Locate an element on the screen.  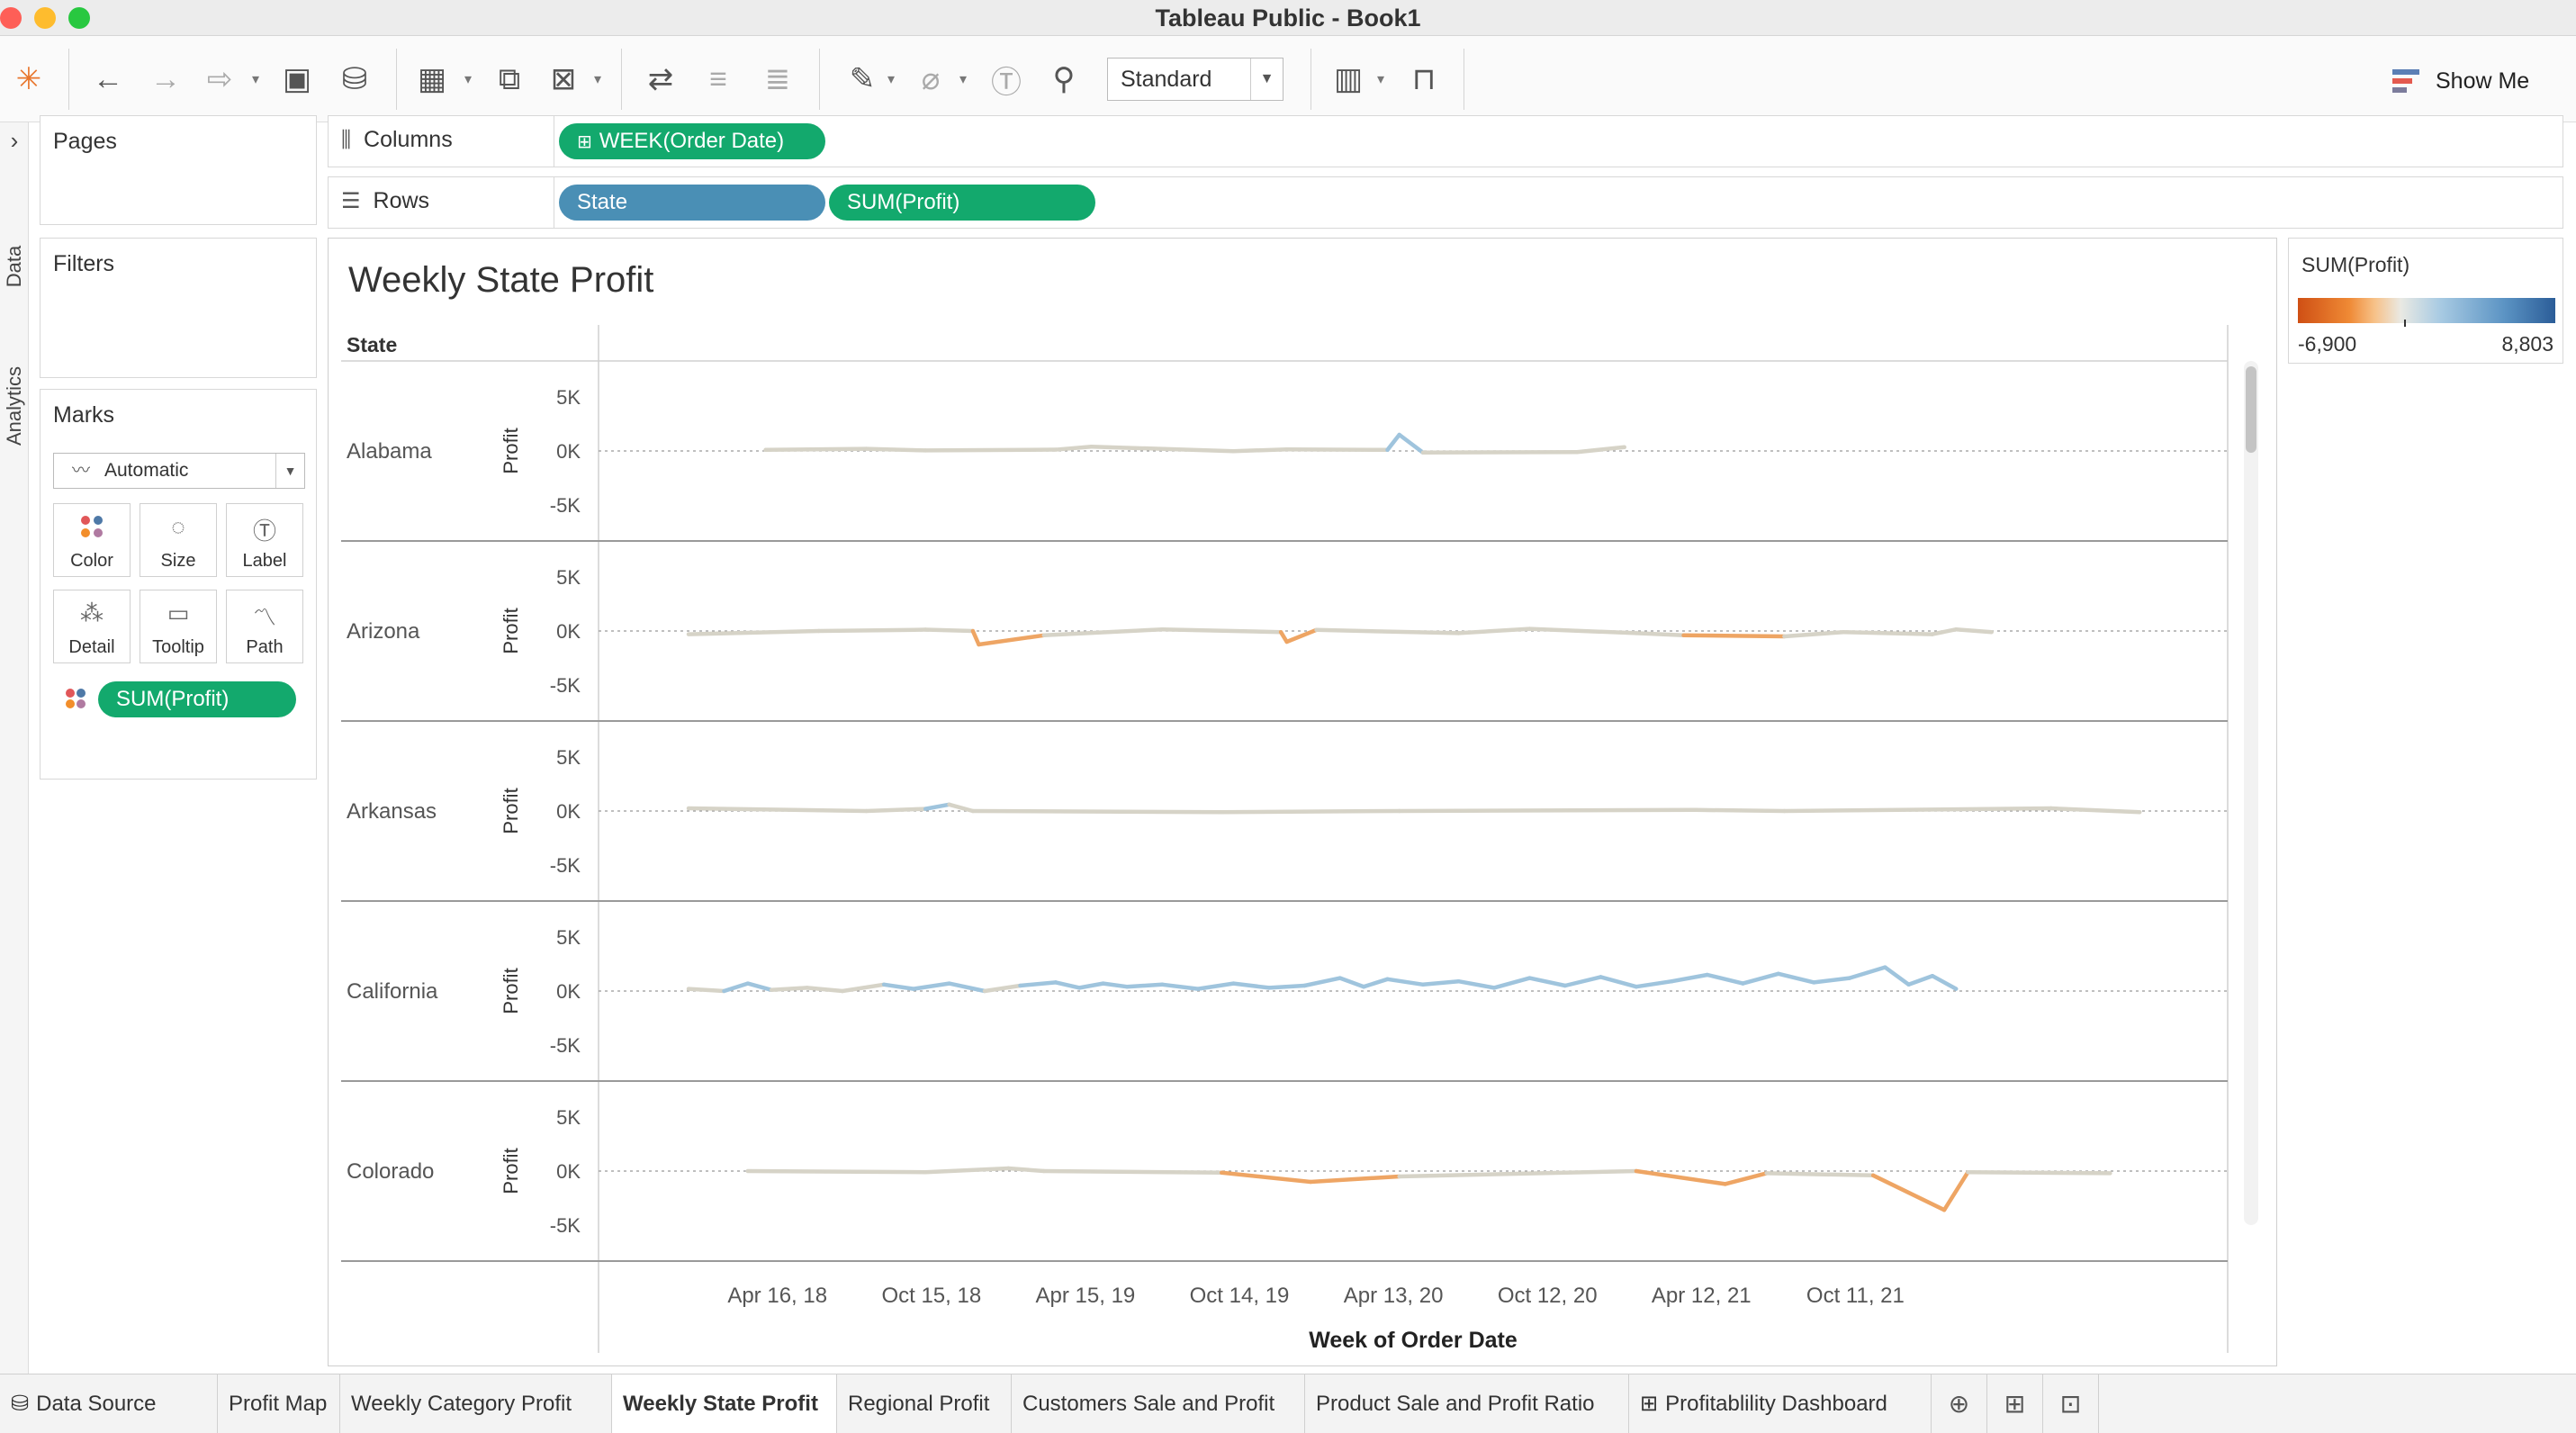
rows-profit-pill: SUM(Profit) is located at coordinates (962, 203).